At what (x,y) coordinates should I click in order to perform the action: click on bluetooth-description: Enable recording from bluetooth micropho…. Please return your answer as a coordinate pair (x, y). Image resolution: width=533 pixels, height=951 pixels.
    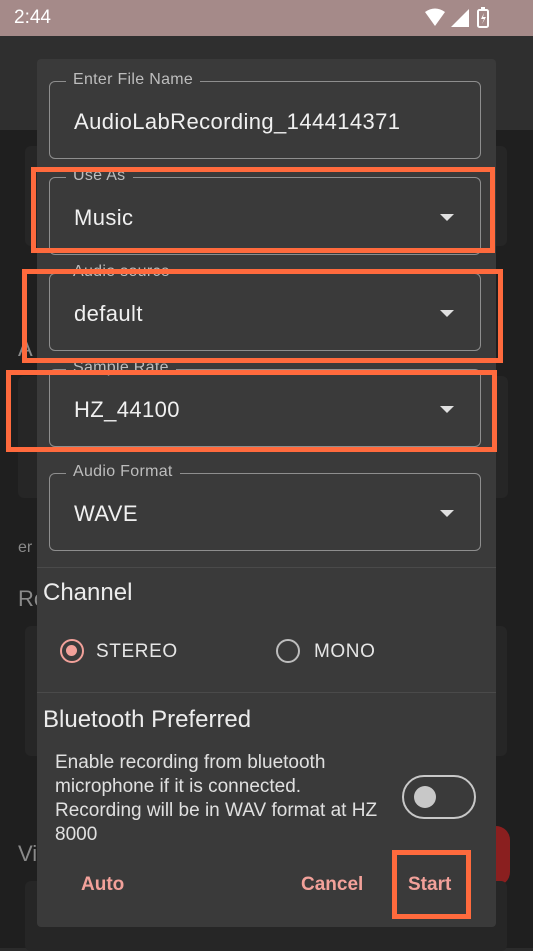
    Looking at the image, I should click on (216, 796).